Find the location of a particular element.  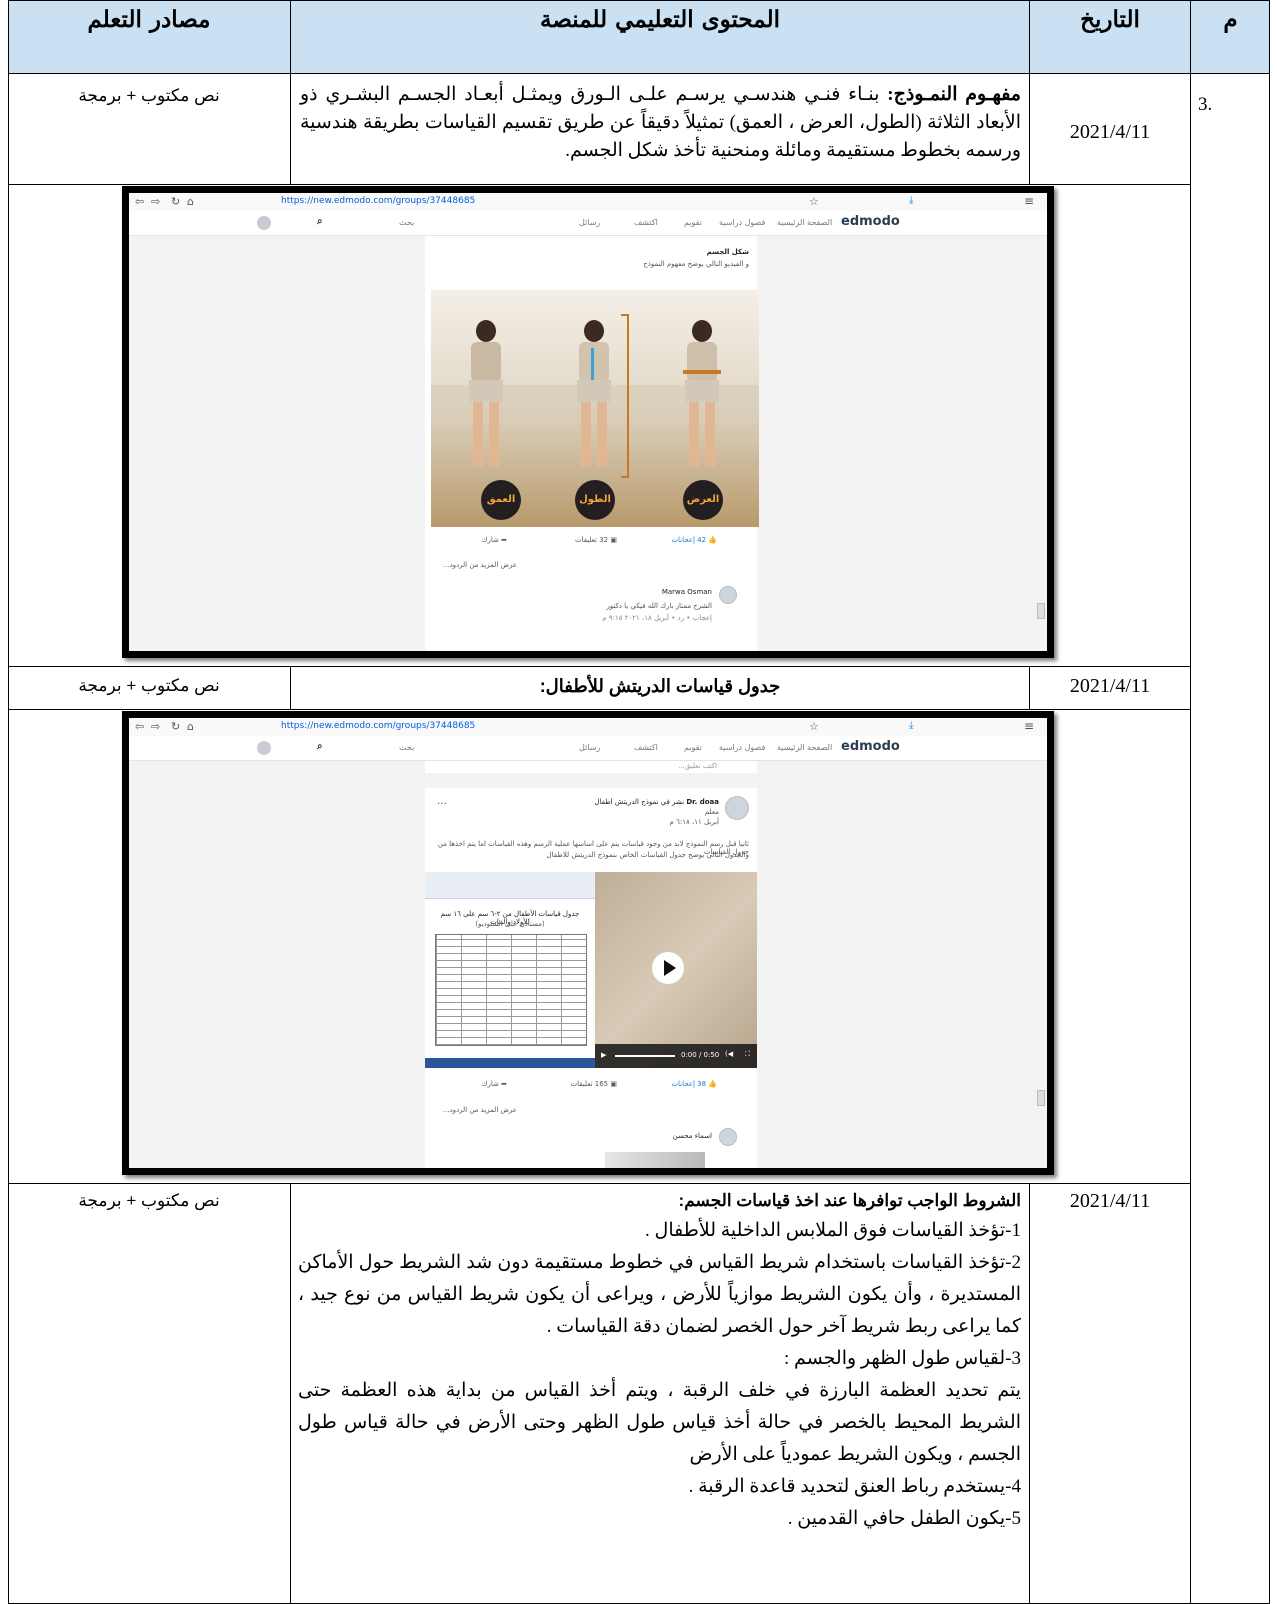

boy-figure is located at coordinates (702, 395).